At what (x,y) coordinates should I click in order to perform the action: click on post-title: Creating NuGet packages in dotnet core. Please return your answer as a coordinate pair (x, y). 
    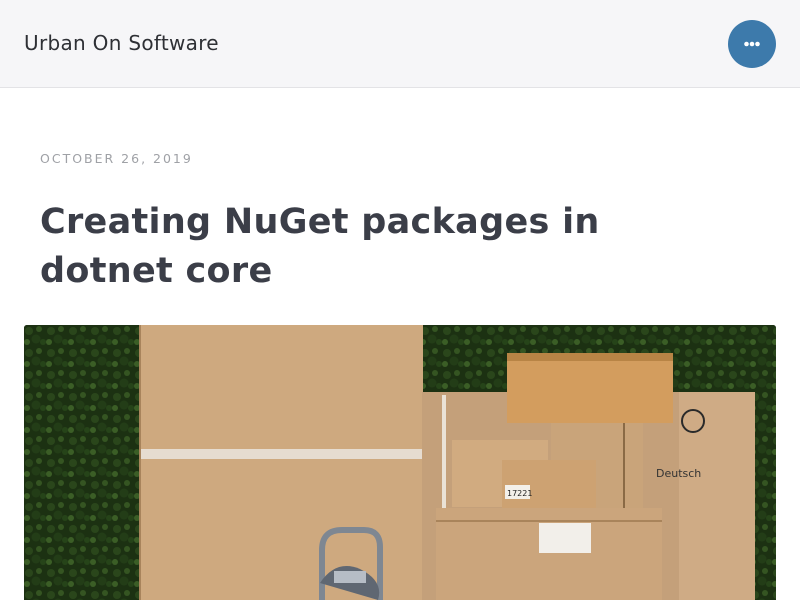
    Looking at the image, I should click on (320, 246).